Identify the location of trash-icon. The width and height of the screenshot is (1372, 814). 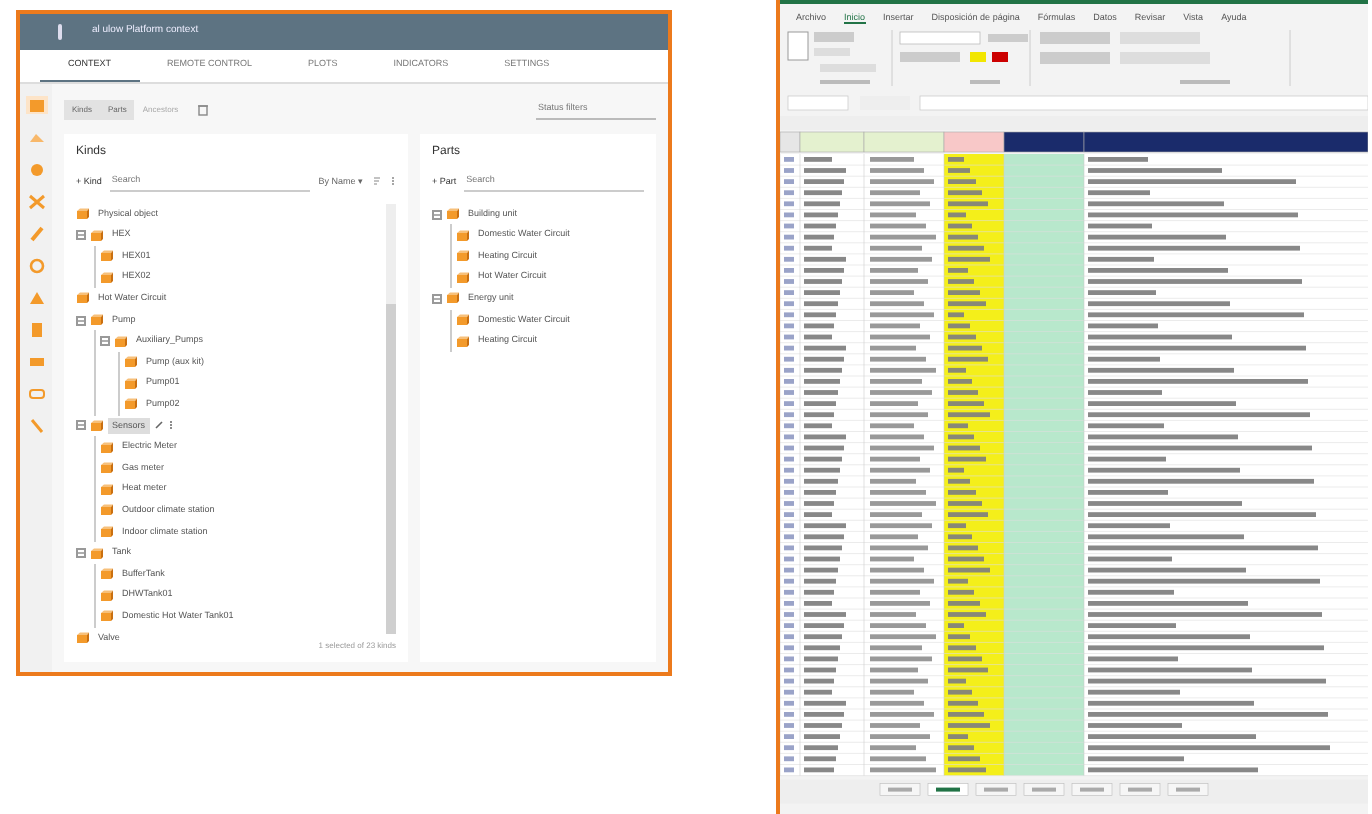
(203, 110).